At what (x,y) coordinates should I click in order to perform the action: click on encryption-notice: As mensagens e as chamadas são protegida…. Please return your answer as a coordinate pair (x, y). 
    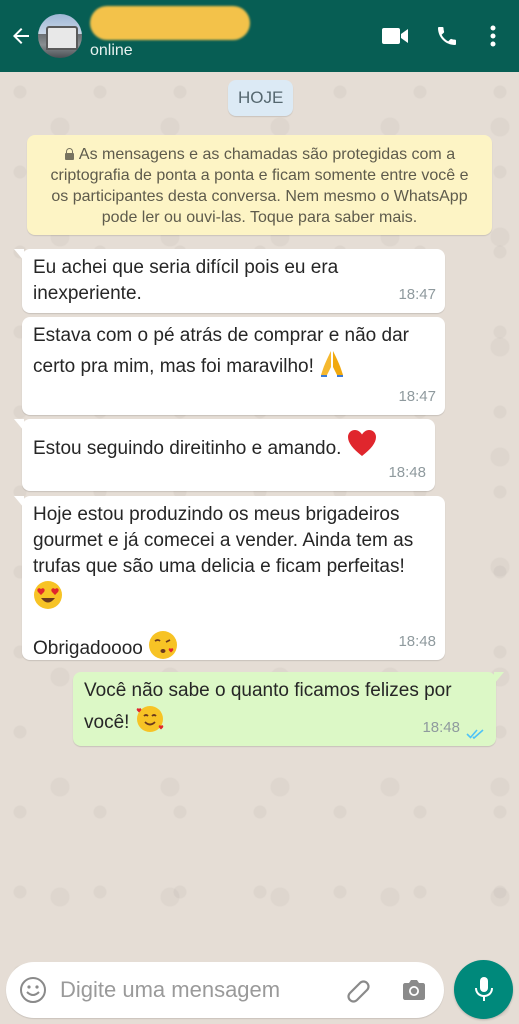
    Looking at the image, I should click on (259, 185).